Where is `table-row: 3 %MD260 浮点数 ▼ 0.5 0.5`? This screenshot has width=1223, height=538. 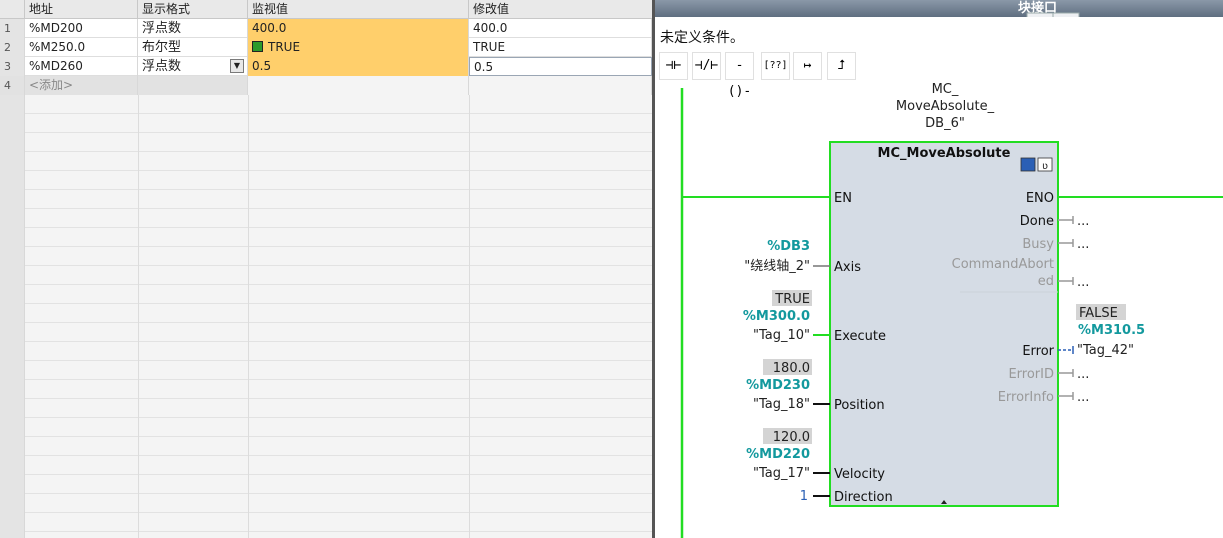
table-row: 3 %MD260 浮点数 ▼ 0.5 0.5 is located at coordinates (326, 66).